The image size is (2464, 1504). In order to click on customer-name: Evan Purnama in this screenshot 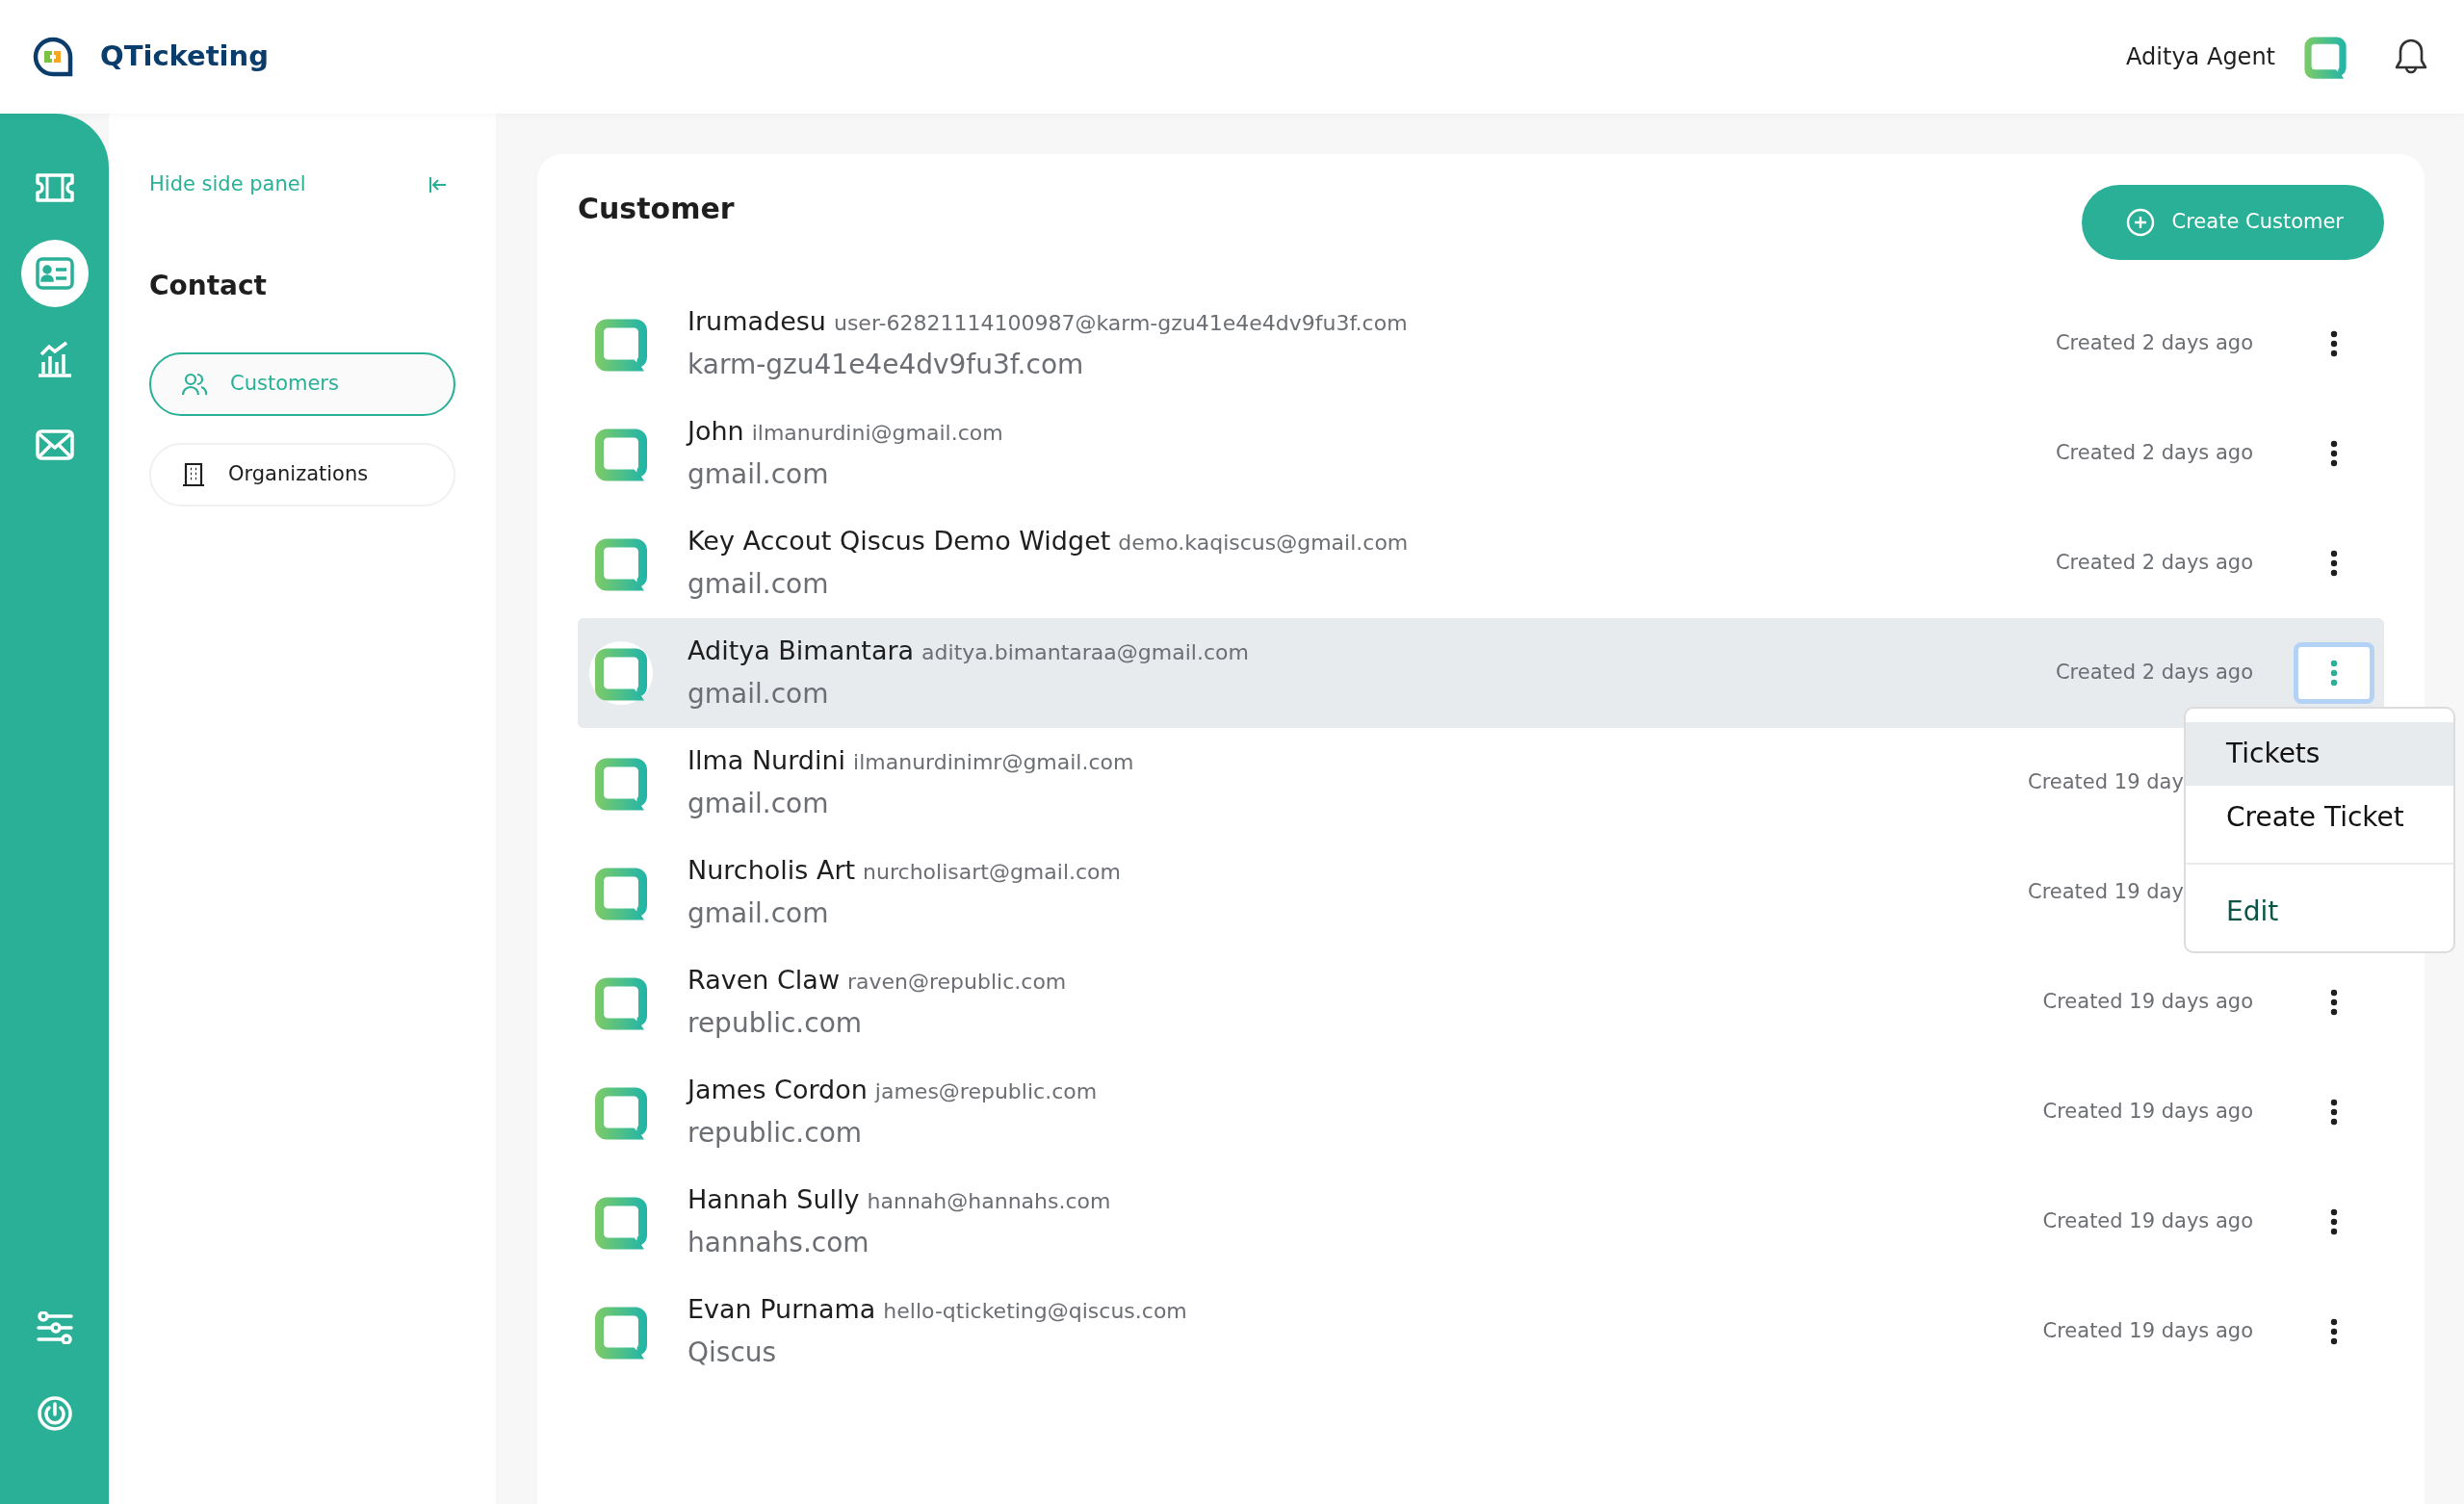, I will do `click(781, 1309)`.